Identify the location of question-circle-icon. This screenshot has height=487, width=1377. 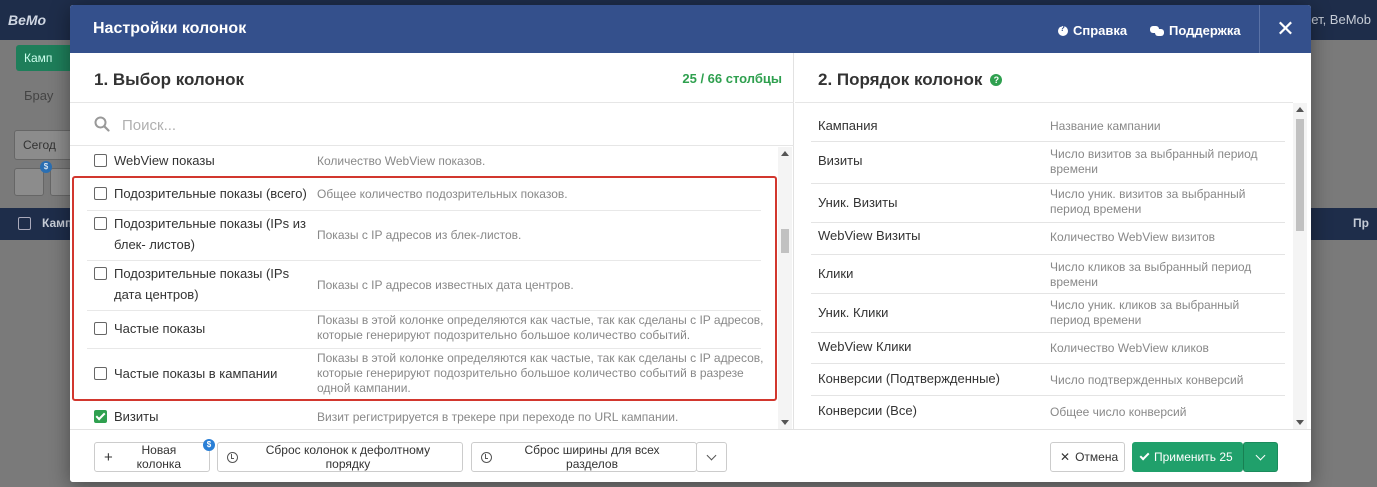
(1063, 30).